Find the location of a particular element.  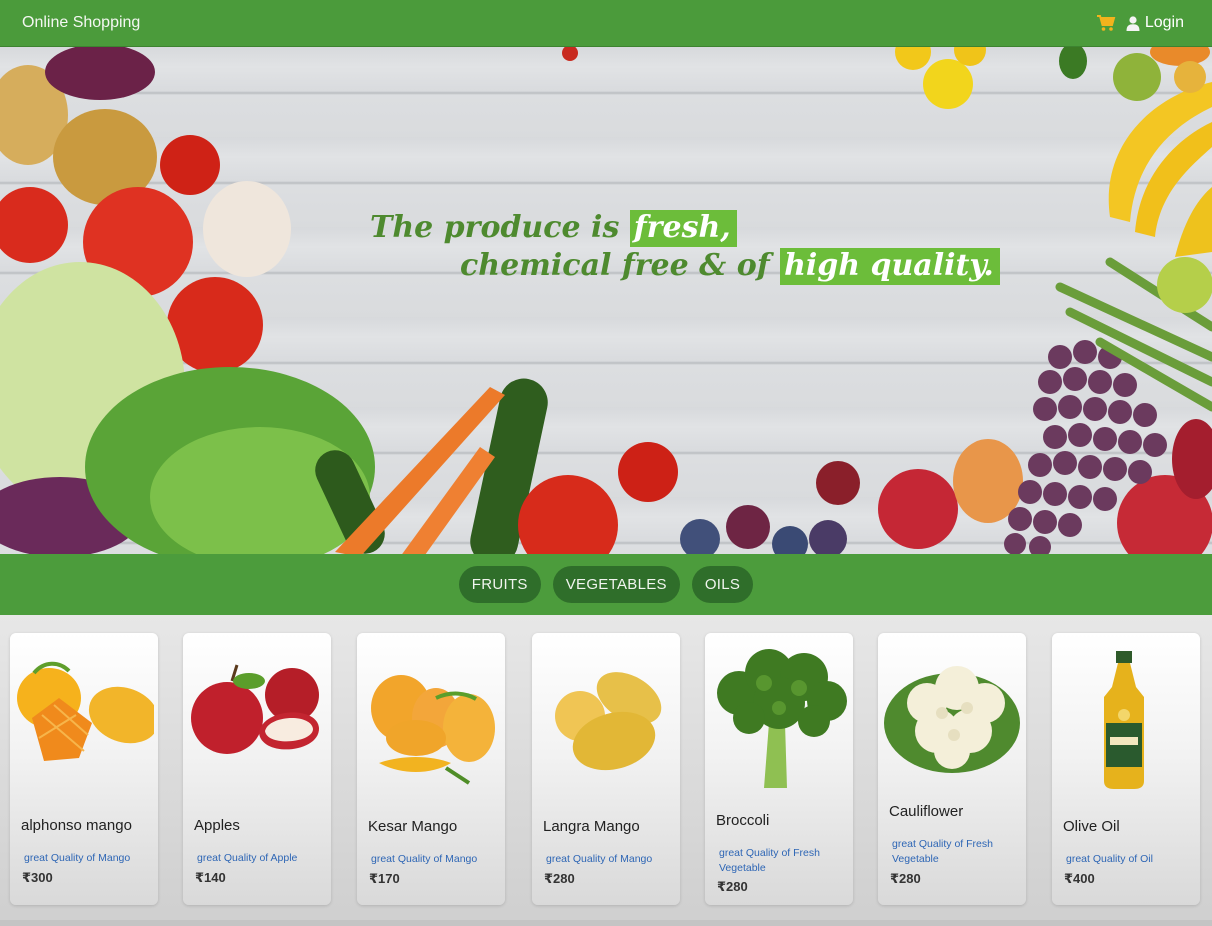

product-name: Langra Mango is located at coordinates (591, 826).